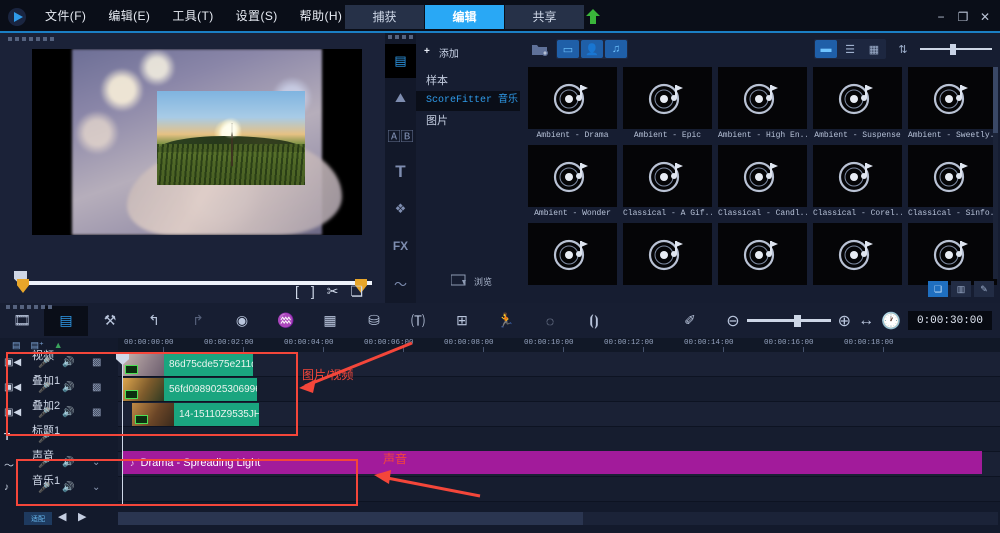 The image size is (1000, 533). Describe the element at coordinates (468, 52) in the screenshot. I see `add-media-button: + 添加` at that location.